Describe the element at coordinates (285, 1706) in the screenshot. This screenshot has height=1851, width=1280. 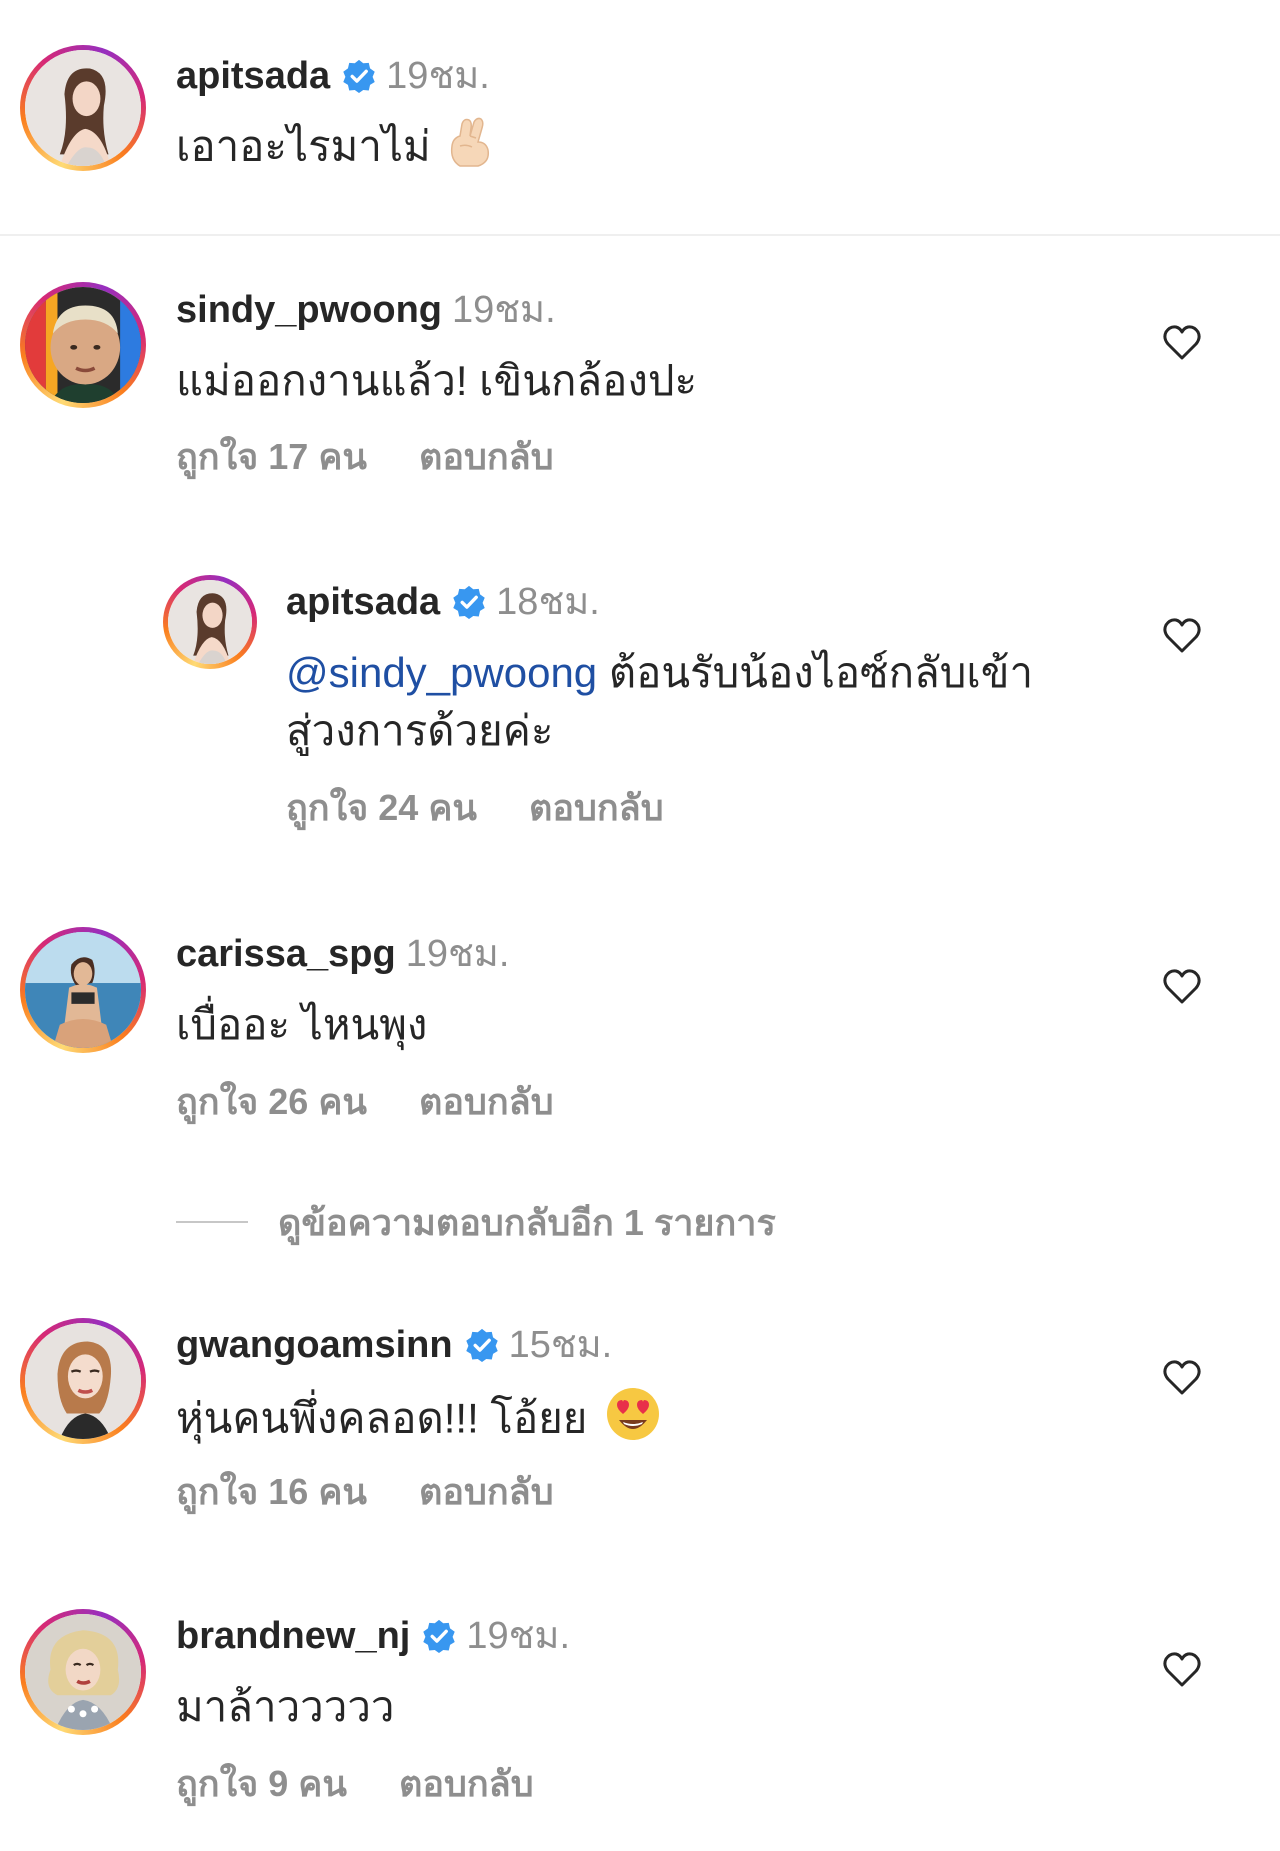
I see `comment-text: มาล้าววววว` at that location.